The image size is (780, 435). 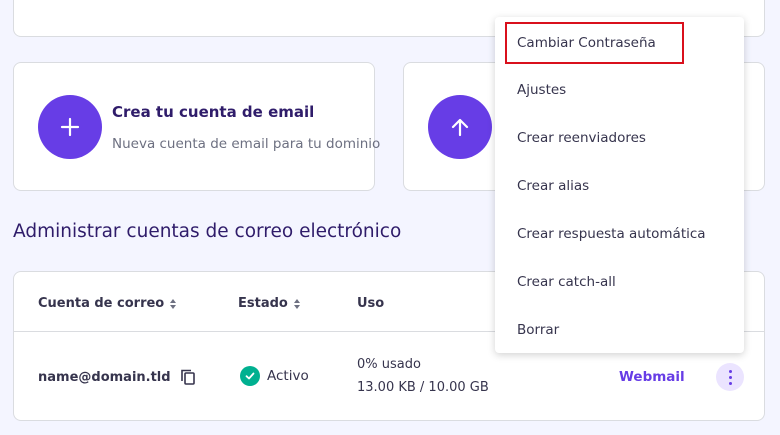 I want to click on add-email-button, so click(x=70, y=127).